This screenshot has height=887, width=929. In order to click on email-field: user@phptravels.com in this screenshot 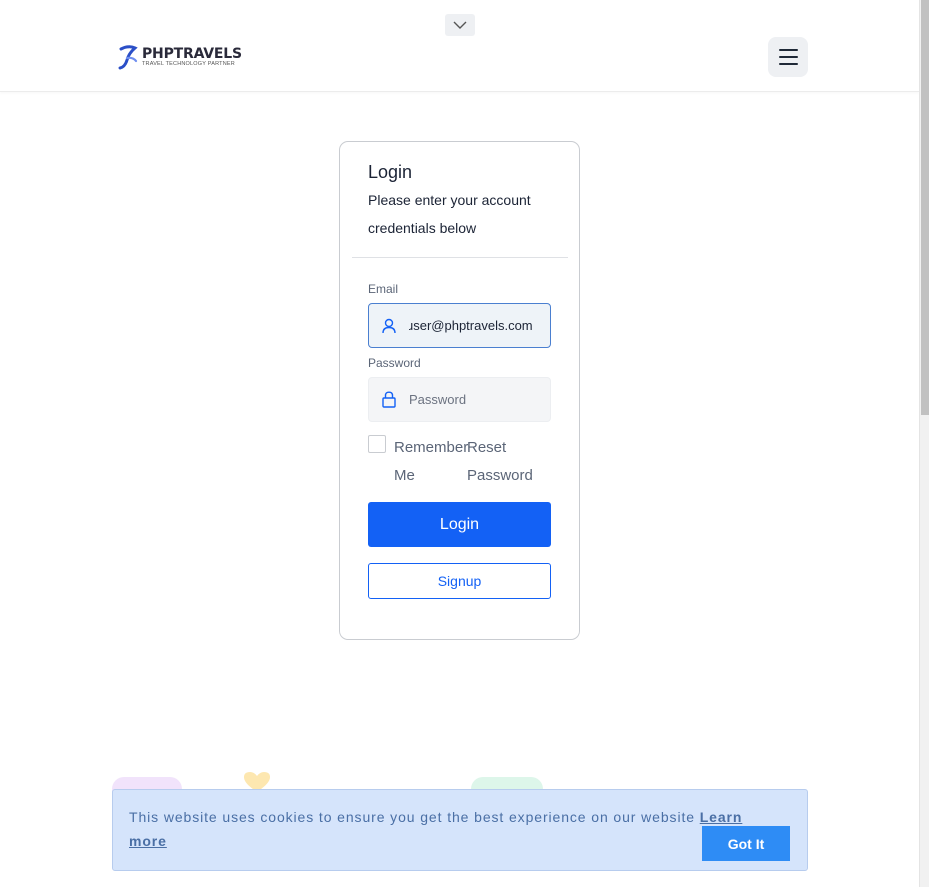, I will do `click(459, 325)`.